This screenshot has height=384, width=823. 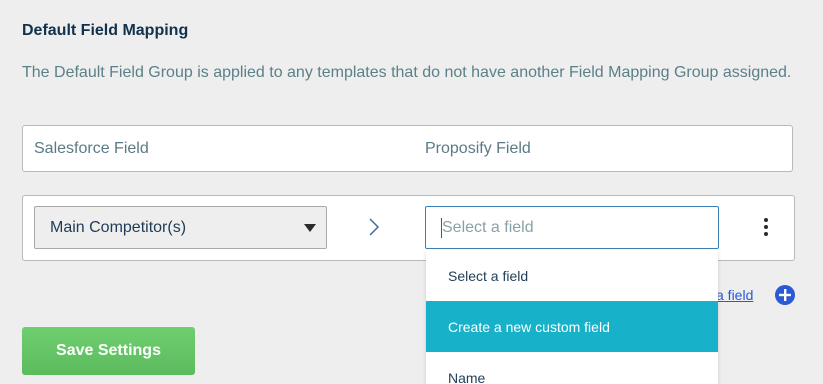 What do you see at coordinates (572, 368) in the screenshot?
I see `dropdown-option-name: Name` at bounding box center [572, 368].